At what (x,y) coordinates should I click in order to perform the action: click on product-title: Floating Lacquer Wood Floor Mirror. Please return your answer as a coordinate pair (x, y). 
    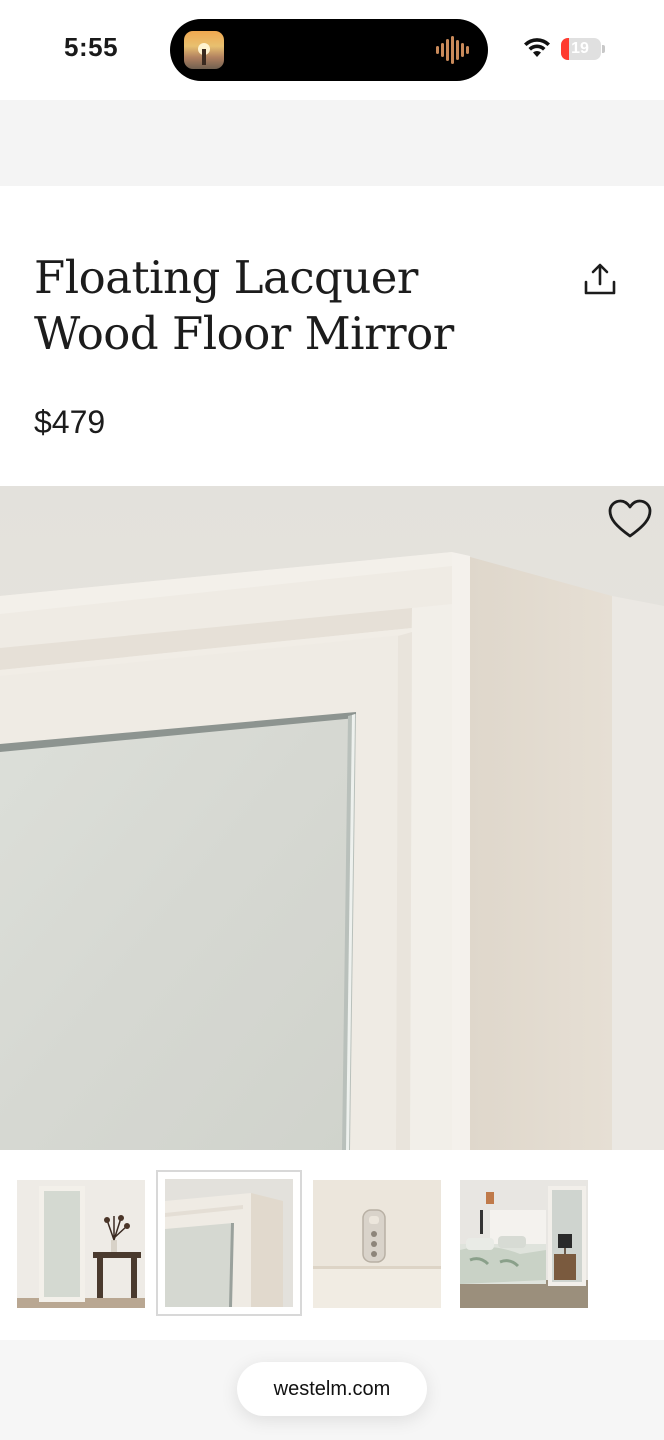
    Looking at the image, I should click on (244, 305).